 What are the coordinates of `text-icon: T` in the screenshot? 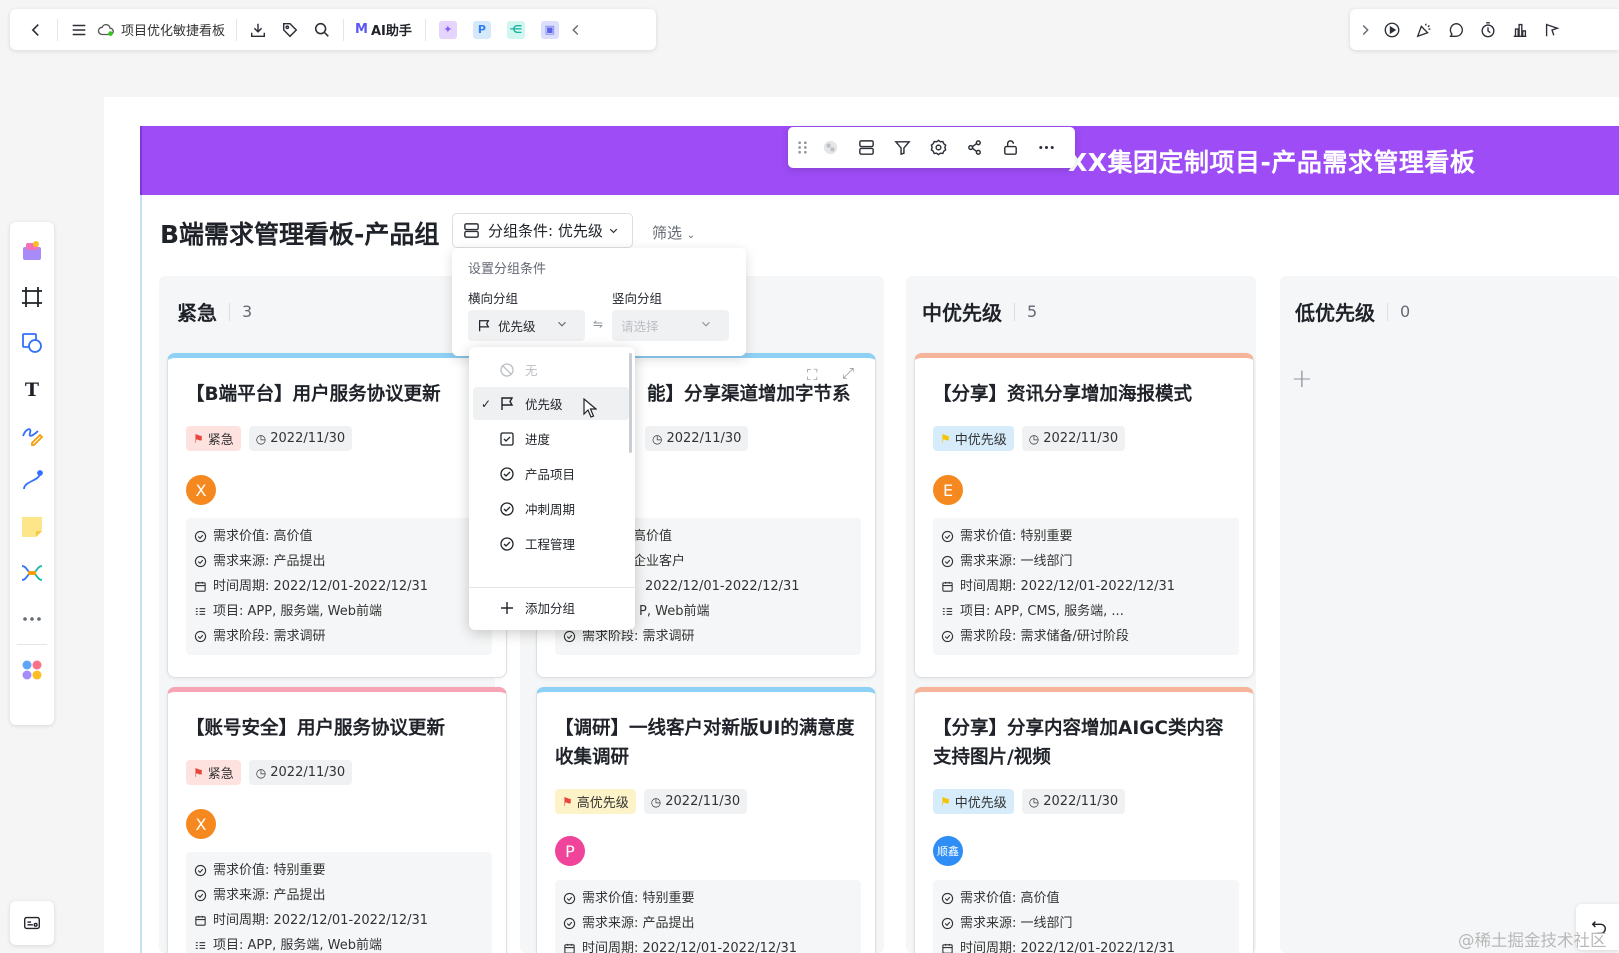 It's located at (32, 389).